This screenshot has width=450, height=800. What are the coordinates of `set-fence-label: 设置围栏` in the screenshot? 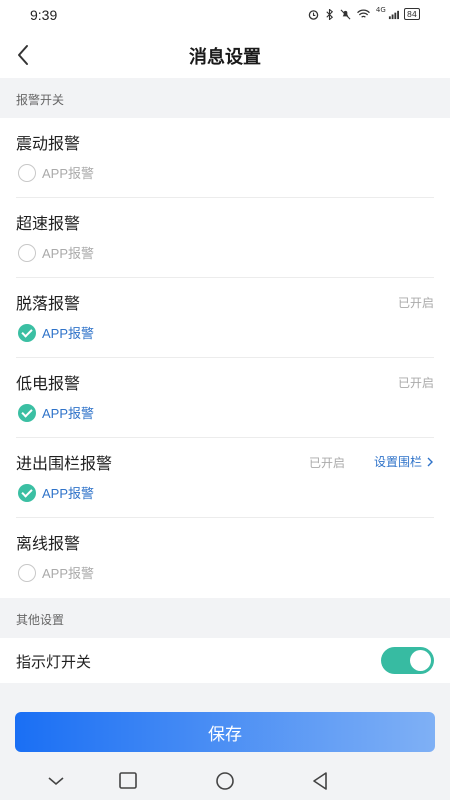 It's located at (397, 462).